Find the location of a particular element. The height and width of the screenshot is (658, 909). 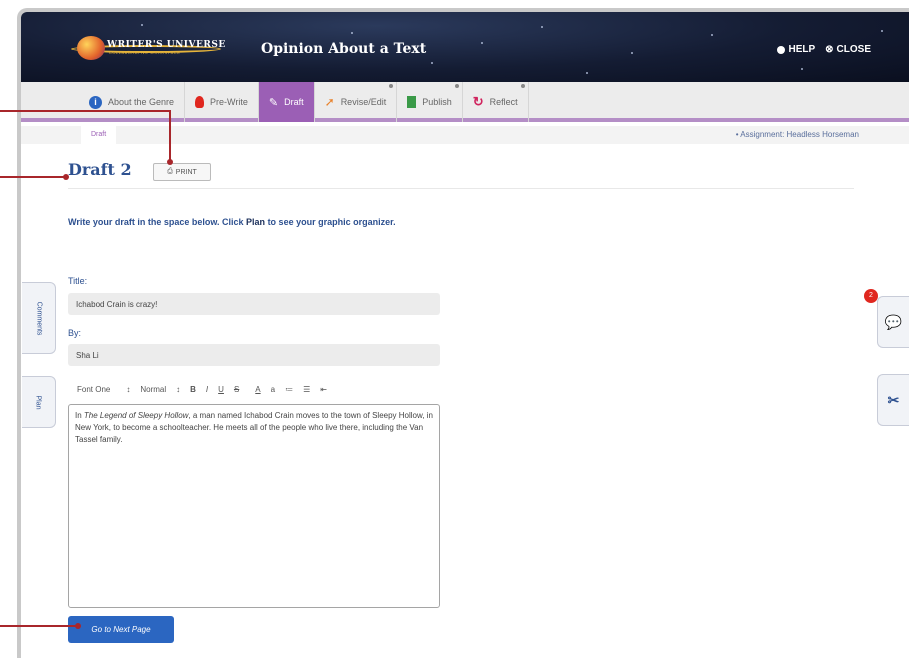

close-link: ⊗ CLOSE is located at coordinates (848, 49).